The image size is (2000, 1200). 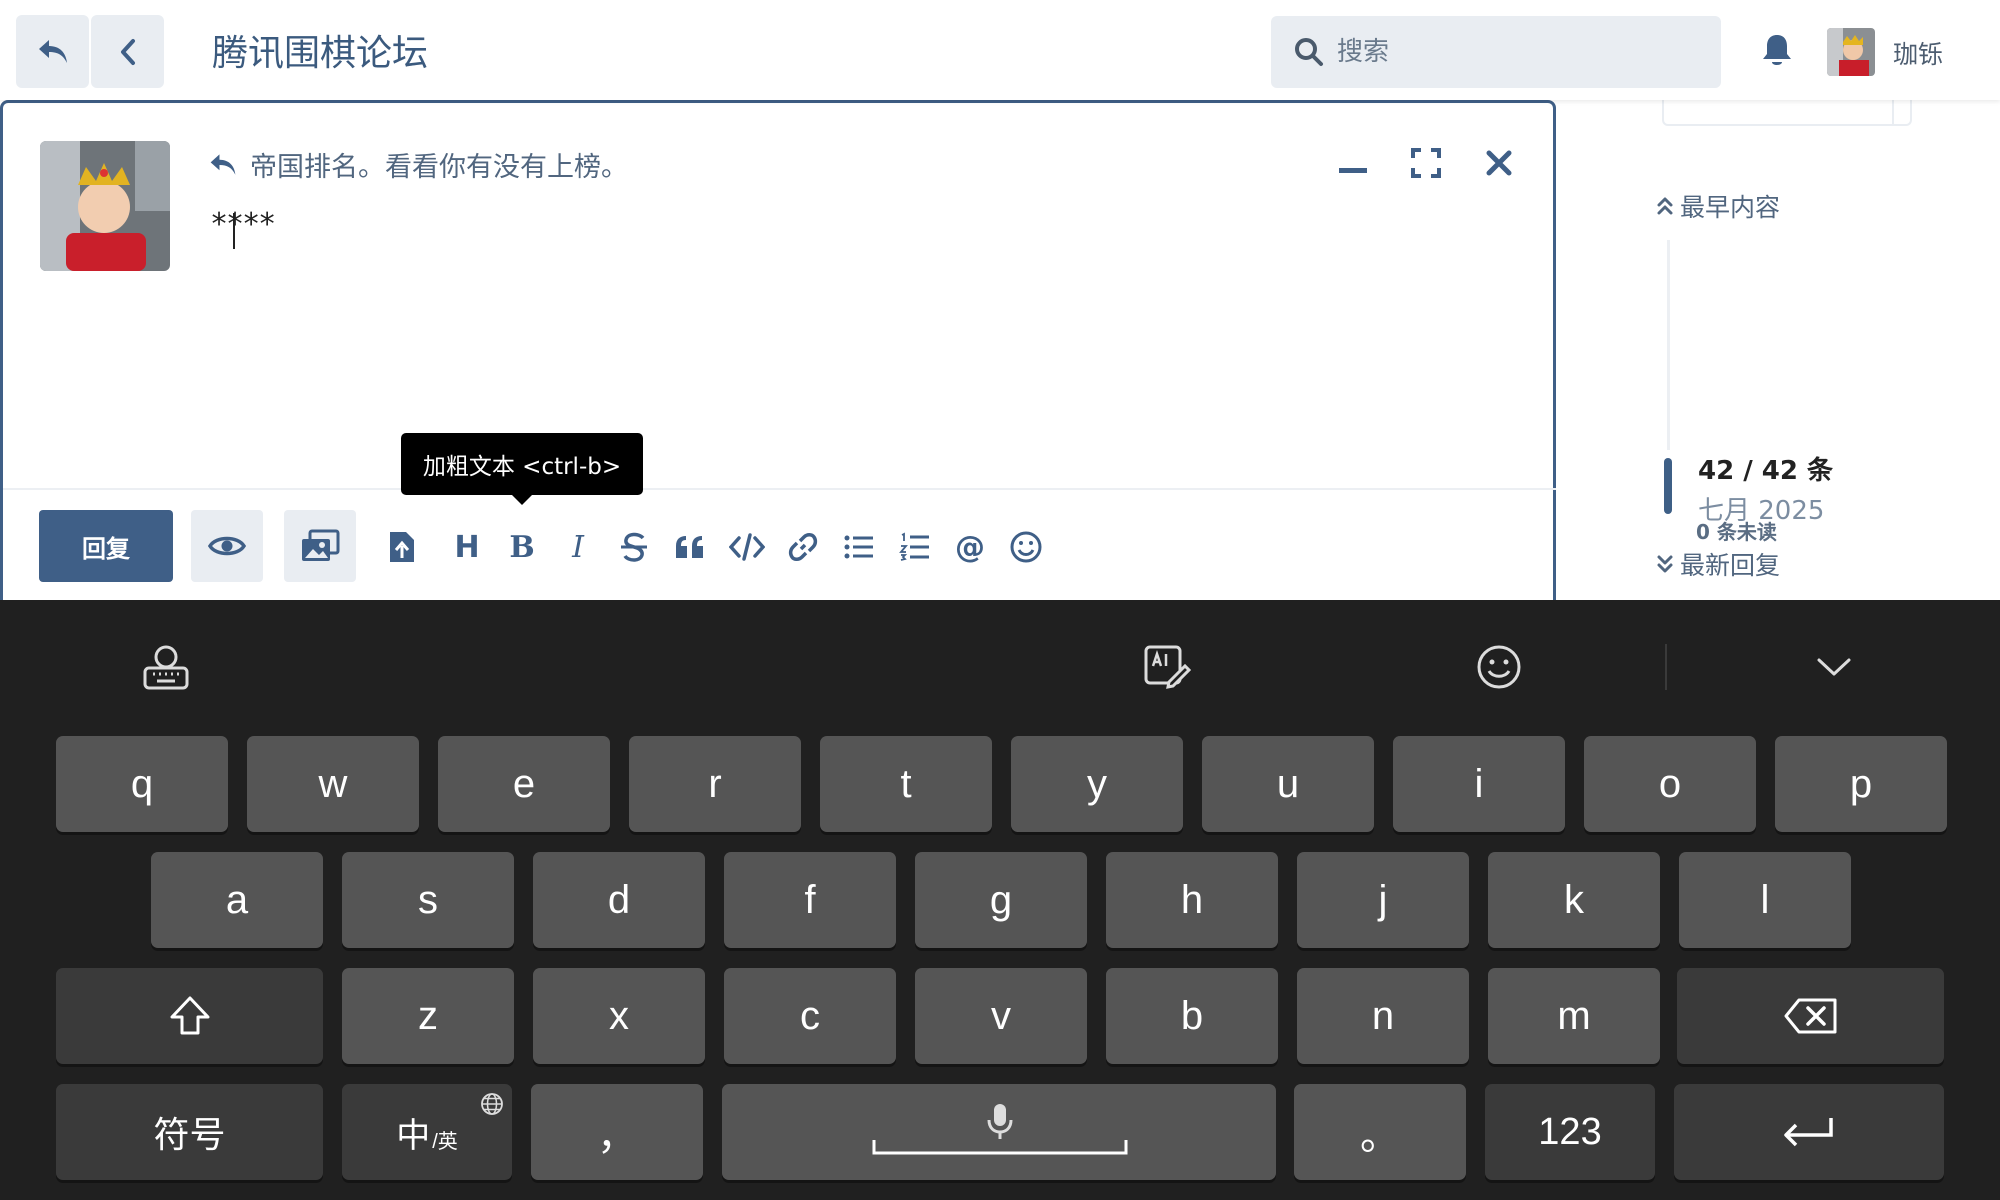 I want to click on back-button, so click(x=127, y=51).